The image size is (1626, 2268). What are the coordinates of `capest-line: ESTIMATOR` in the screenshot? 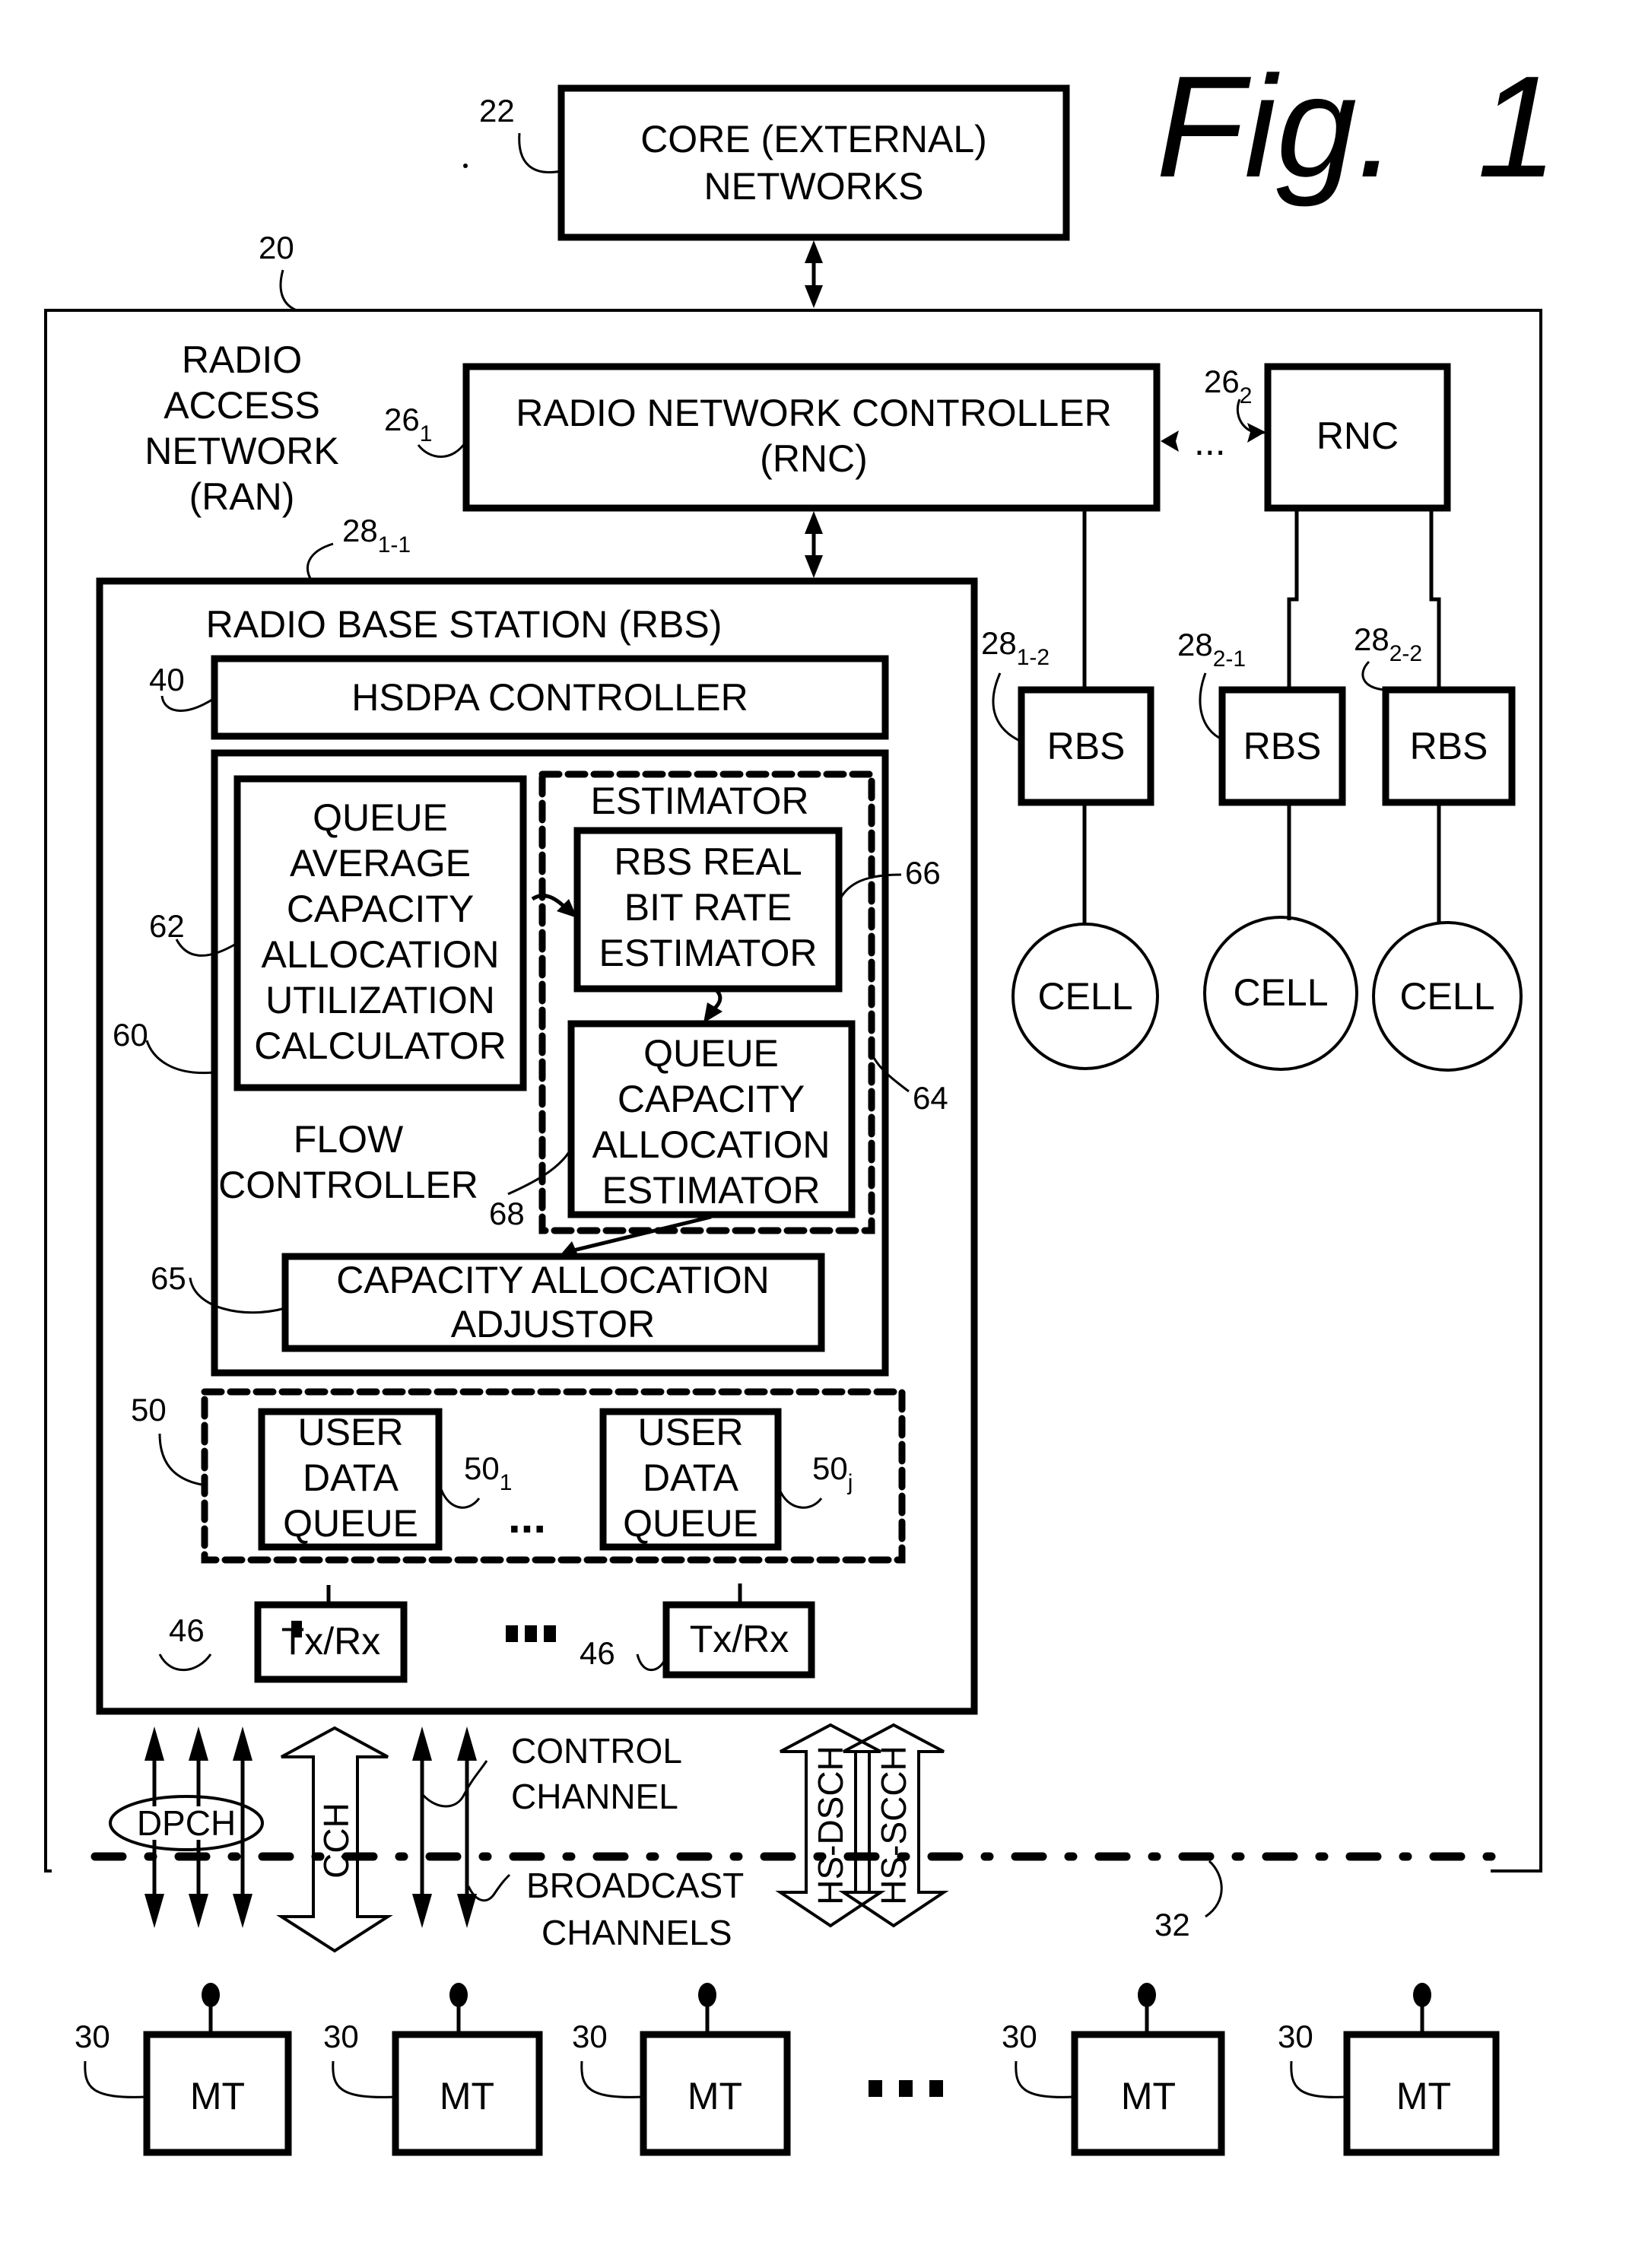 It's located at (711, 1190).